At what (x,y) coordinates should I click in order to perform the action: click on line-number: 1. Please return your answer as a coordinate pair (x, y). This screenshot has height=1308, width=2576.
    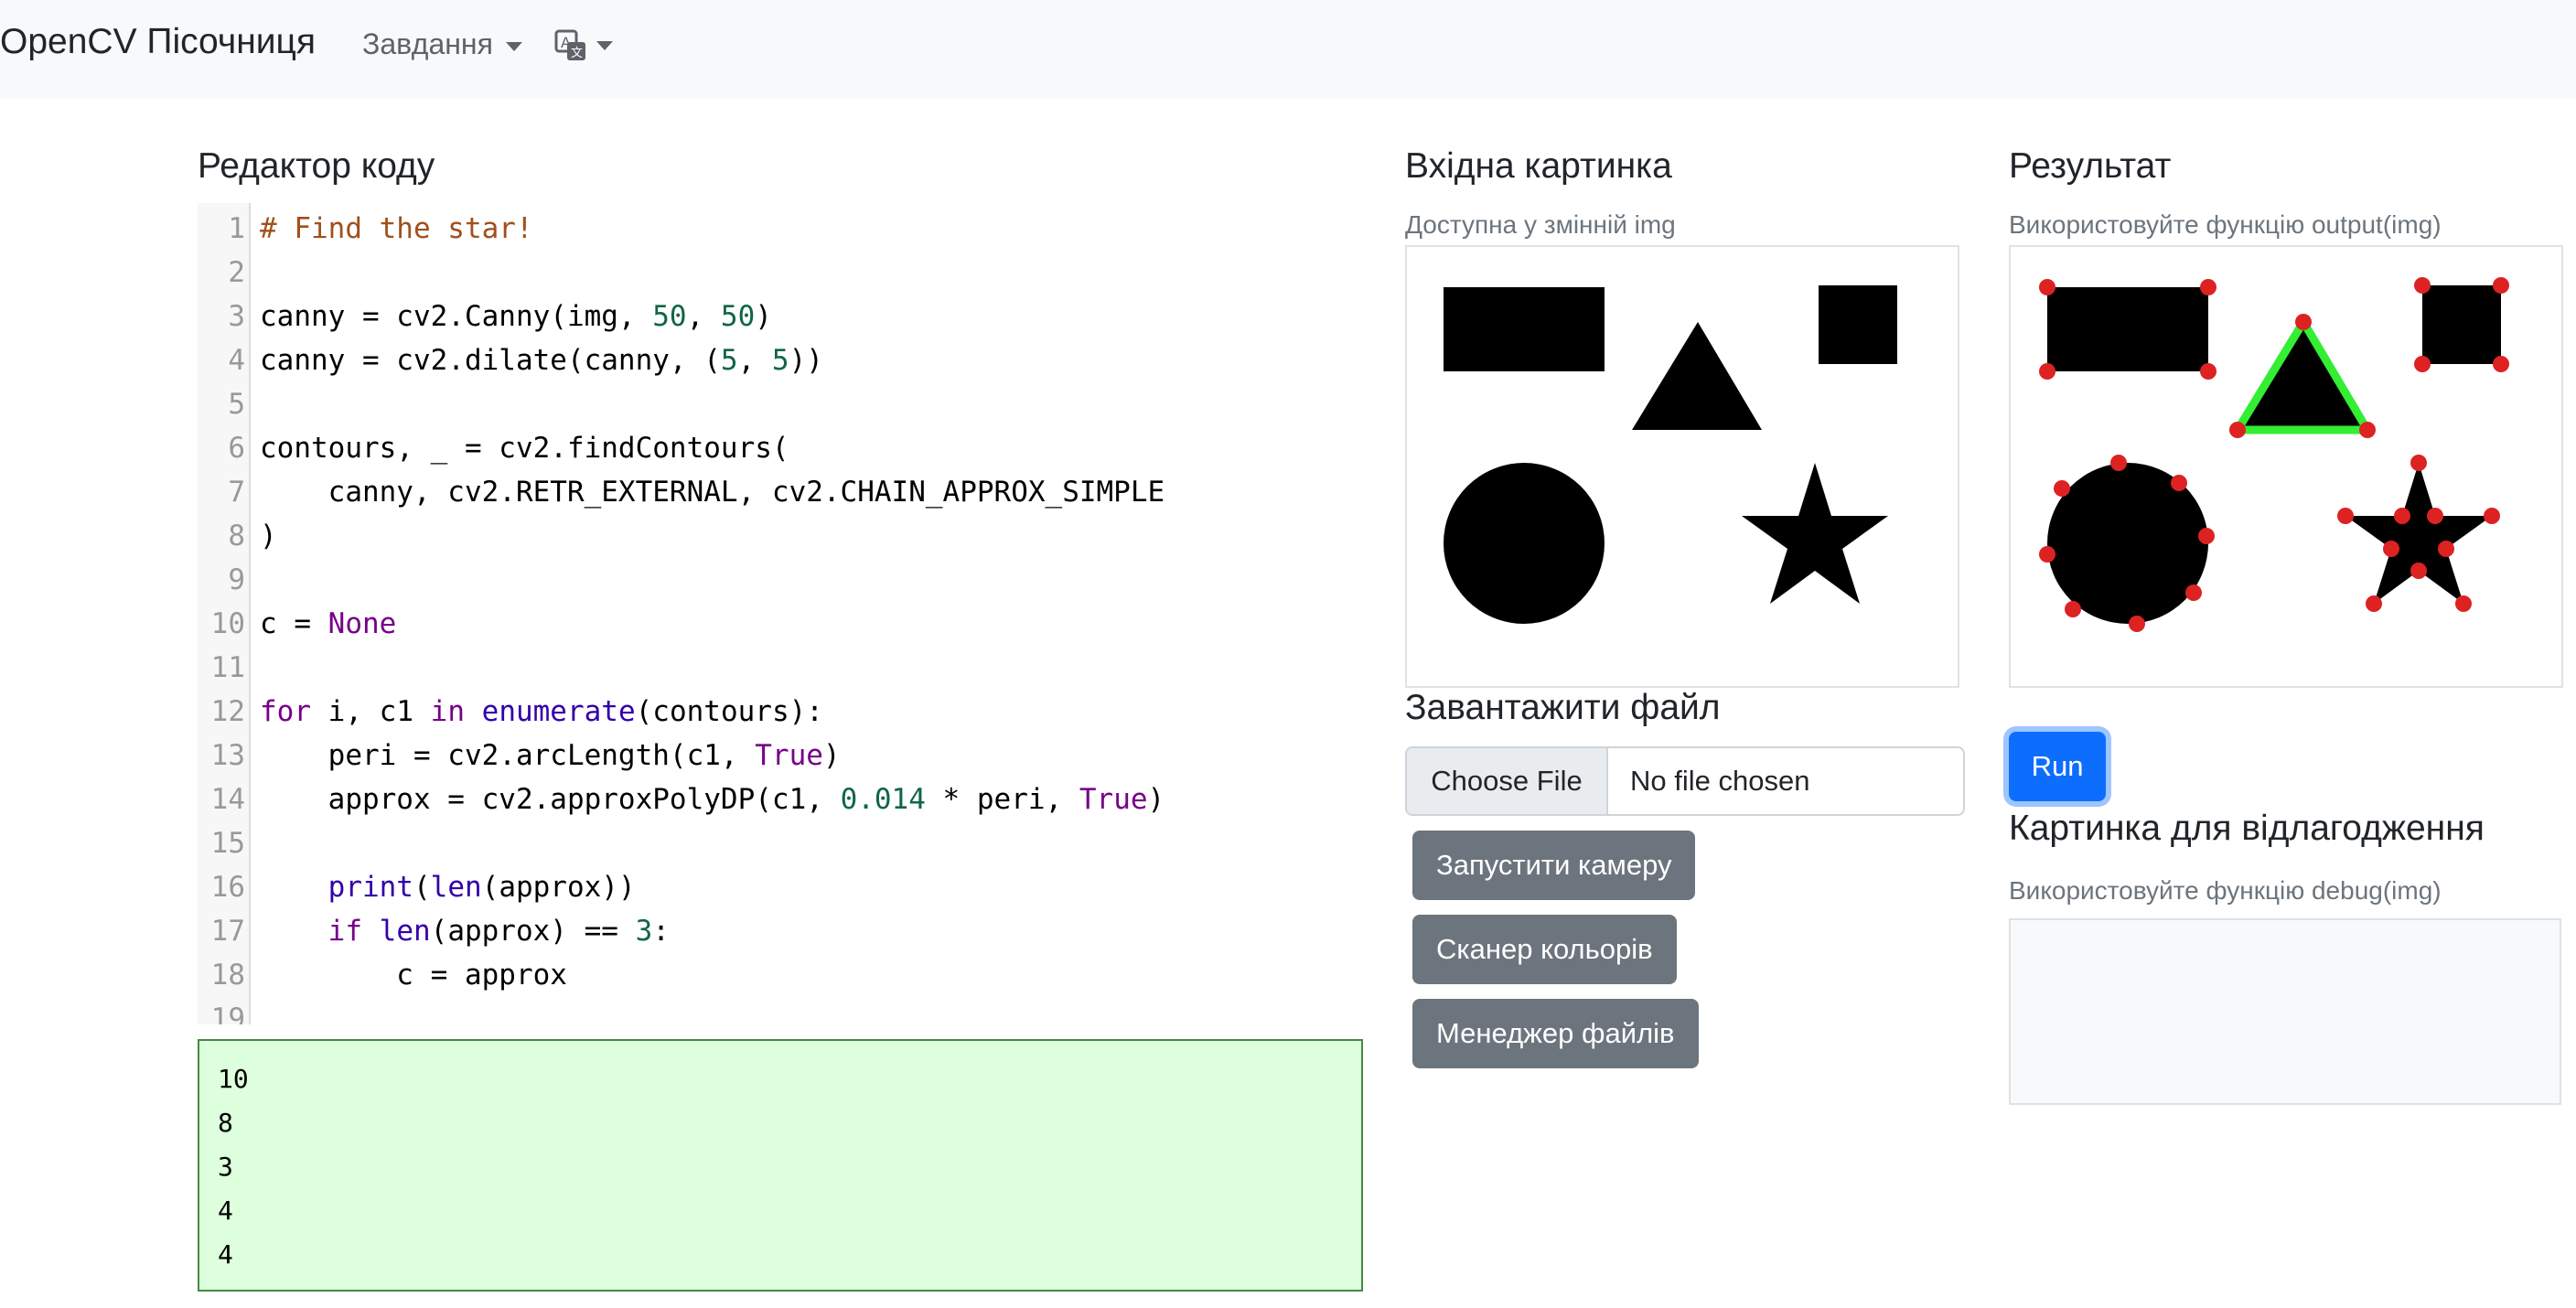
    Looking at the image, I should click on (236, 229).